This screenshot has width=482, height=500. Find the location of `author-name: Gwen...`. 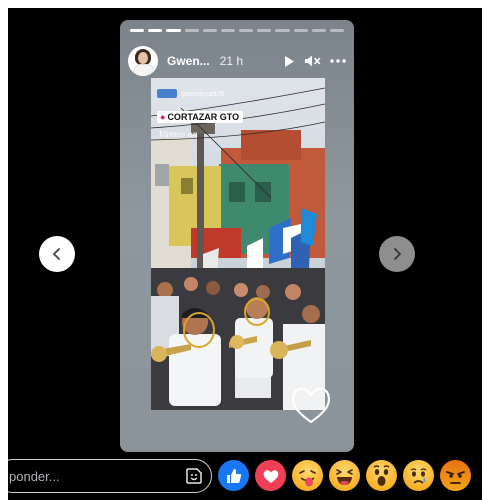

author-name: Gwen... is located at coordinates (188, 61).